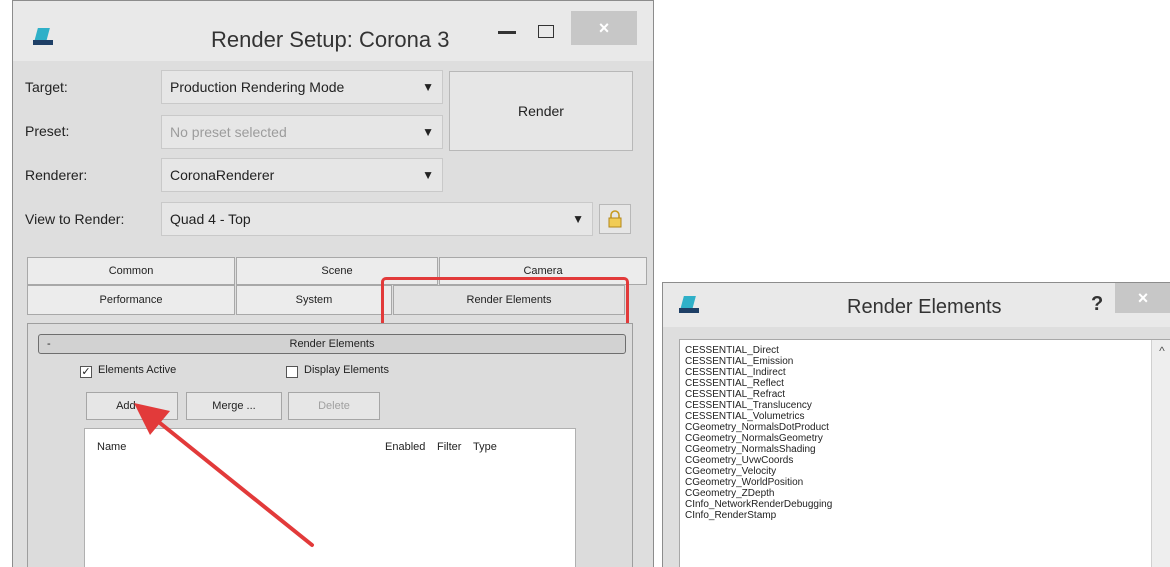 The width and height of the screenshot is (1170, 567). I want to click on preset-label: Preset:, so click(47, 131).